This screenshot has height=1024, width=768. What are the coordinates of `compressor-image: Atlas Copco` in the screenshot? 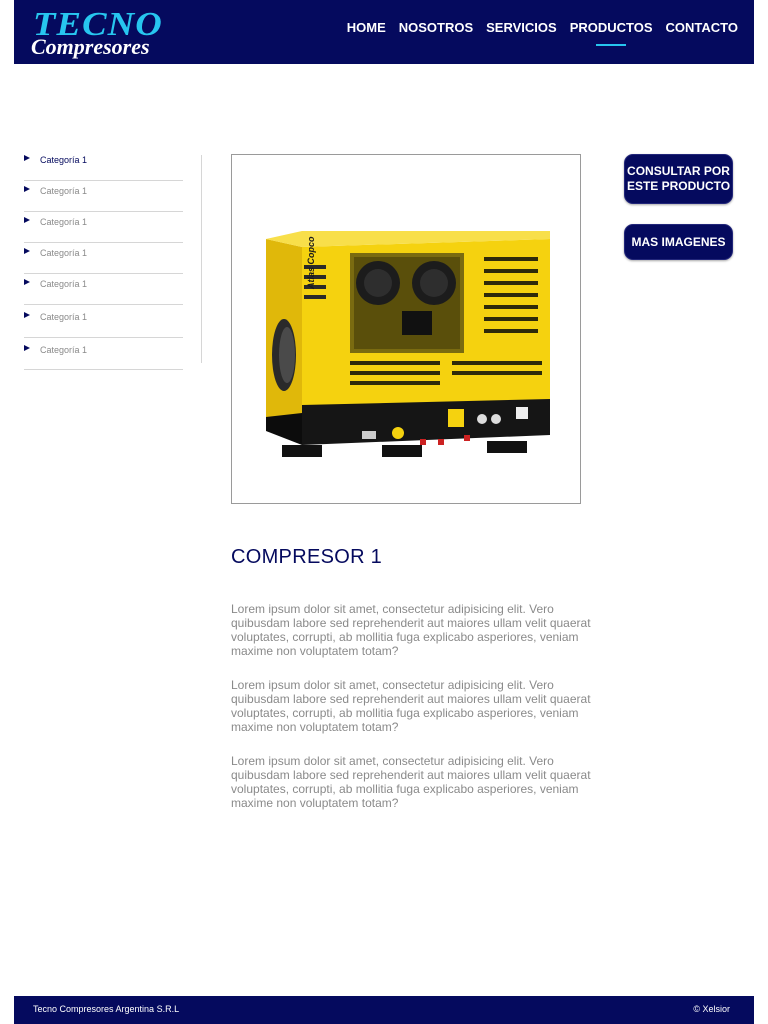 It's located at (408, 344).